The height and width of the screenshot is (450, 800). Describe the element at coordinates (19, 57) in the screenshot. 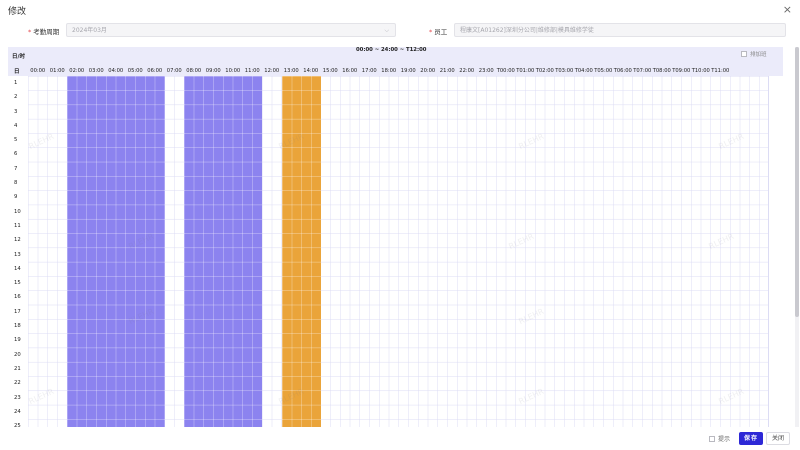

I see `corner-label-top: 日/时` at that location.